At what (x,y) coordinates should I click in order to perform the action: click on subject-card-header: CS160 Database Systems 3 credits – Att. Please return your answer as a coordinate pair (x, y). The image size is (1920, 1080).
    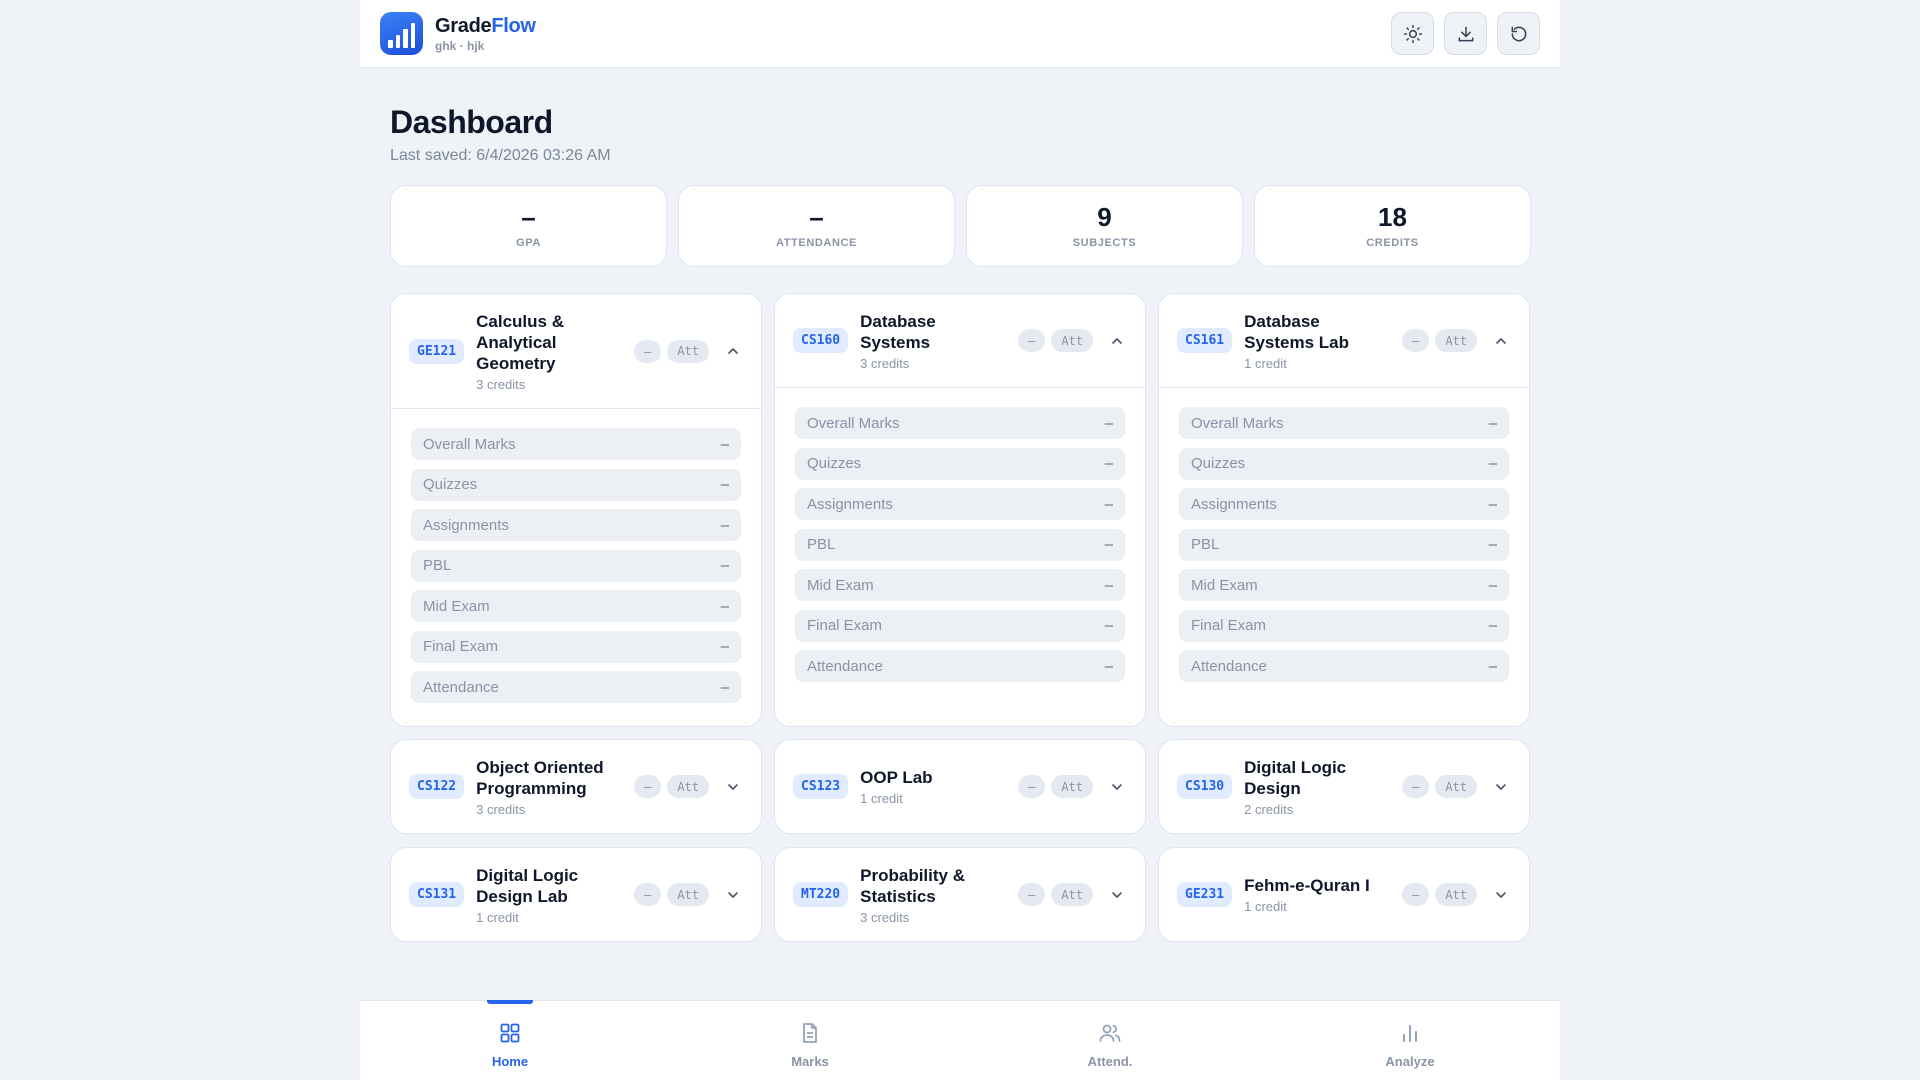
    Looking at the image, I should click on (960, 340).